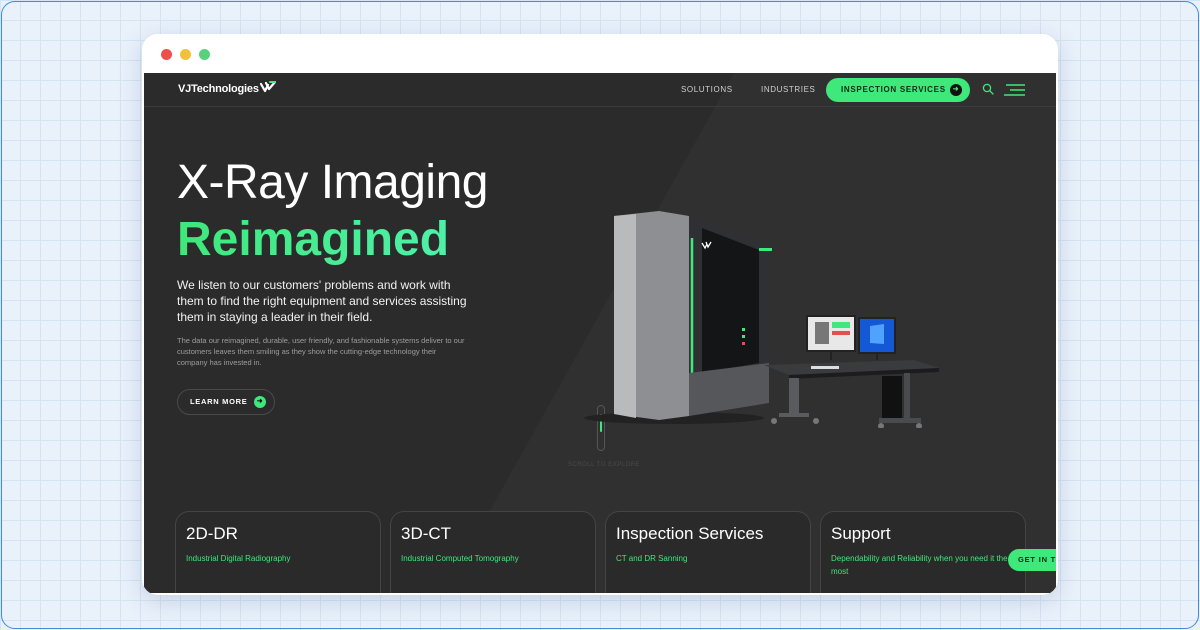  I want to click on card-subtitle: Industrial Computed Tomography, so click(460, 558).